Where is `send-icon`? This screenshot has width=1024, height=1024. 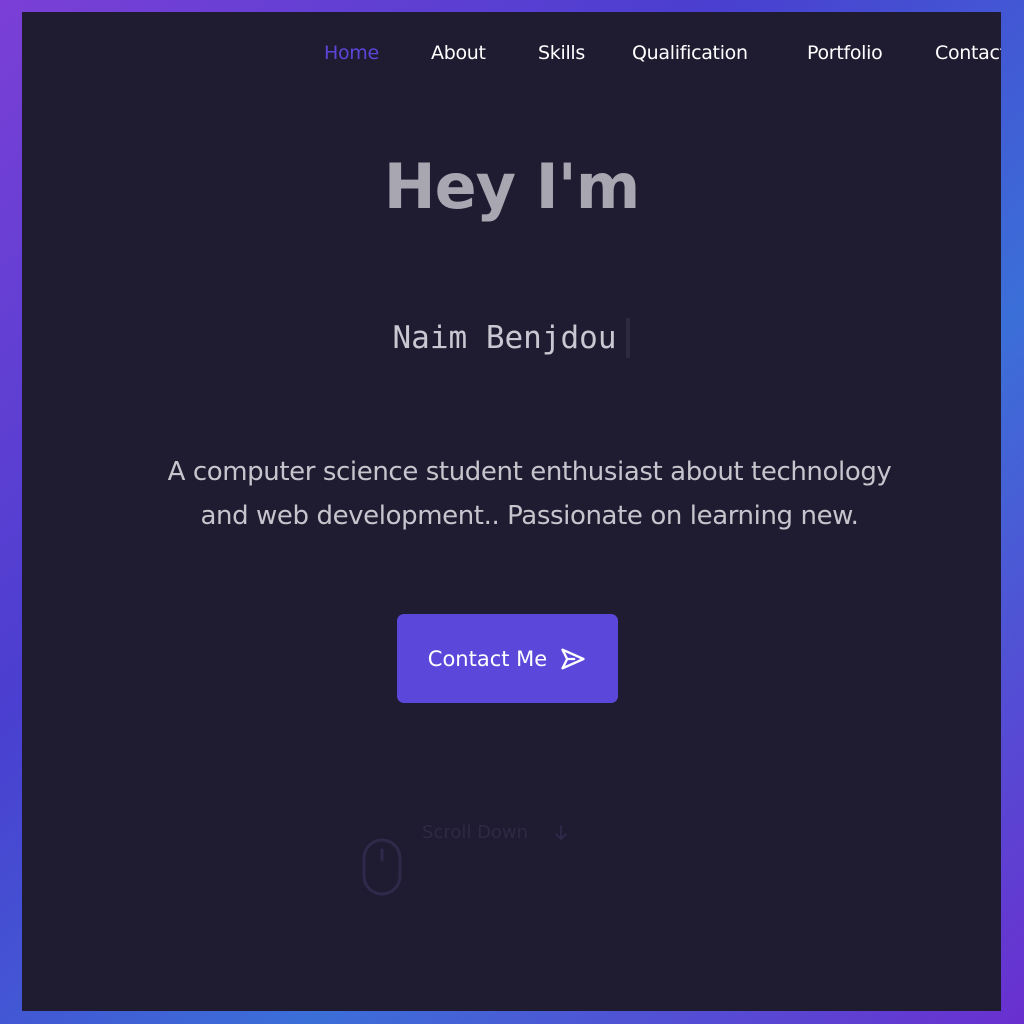 send-icon is located at coordinates (573, 658).